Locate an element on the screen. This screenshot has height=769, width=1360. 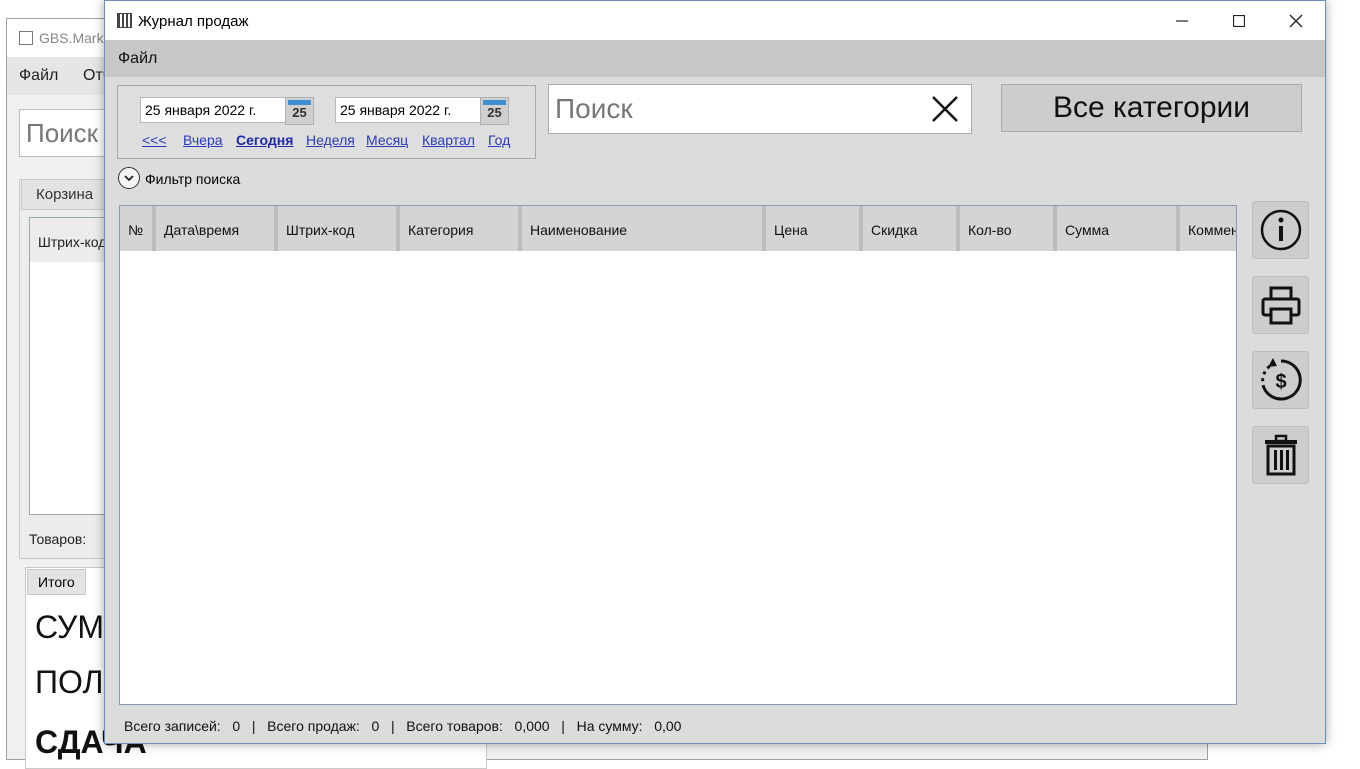
sales-count: 0 is located at coordinates (375, 726).